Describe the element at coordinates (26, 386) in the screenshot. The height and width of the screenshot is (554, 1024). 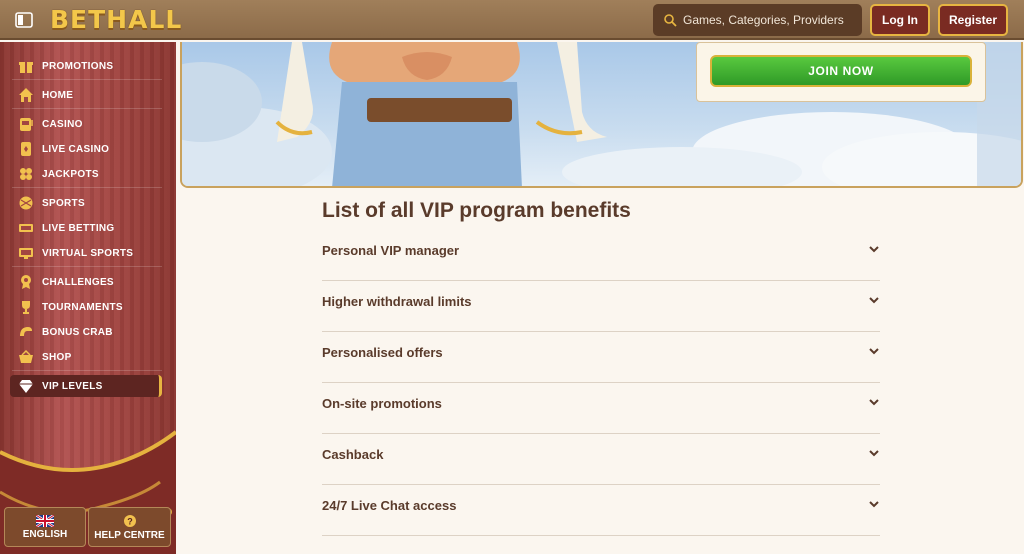
I see `diamond-icon` at that location.